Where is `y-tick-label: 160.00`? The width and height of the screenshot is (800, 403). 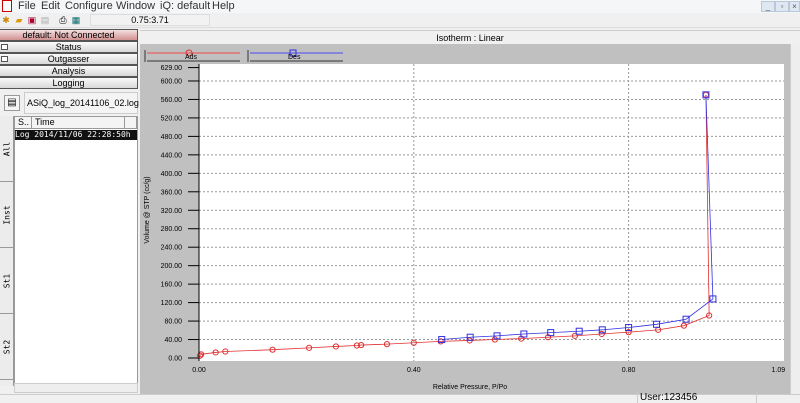
y-tick-label: 160.00 is located at coordinates (172, 285).